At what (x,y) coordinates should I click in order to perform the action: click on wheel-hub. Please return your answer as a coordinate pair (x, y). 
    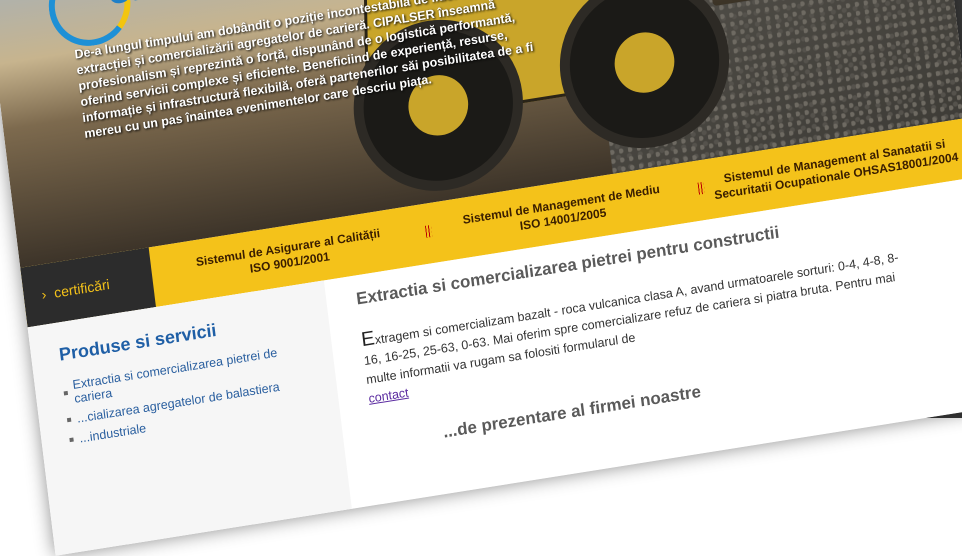
    Looking at the image, I should click on (644, 63).